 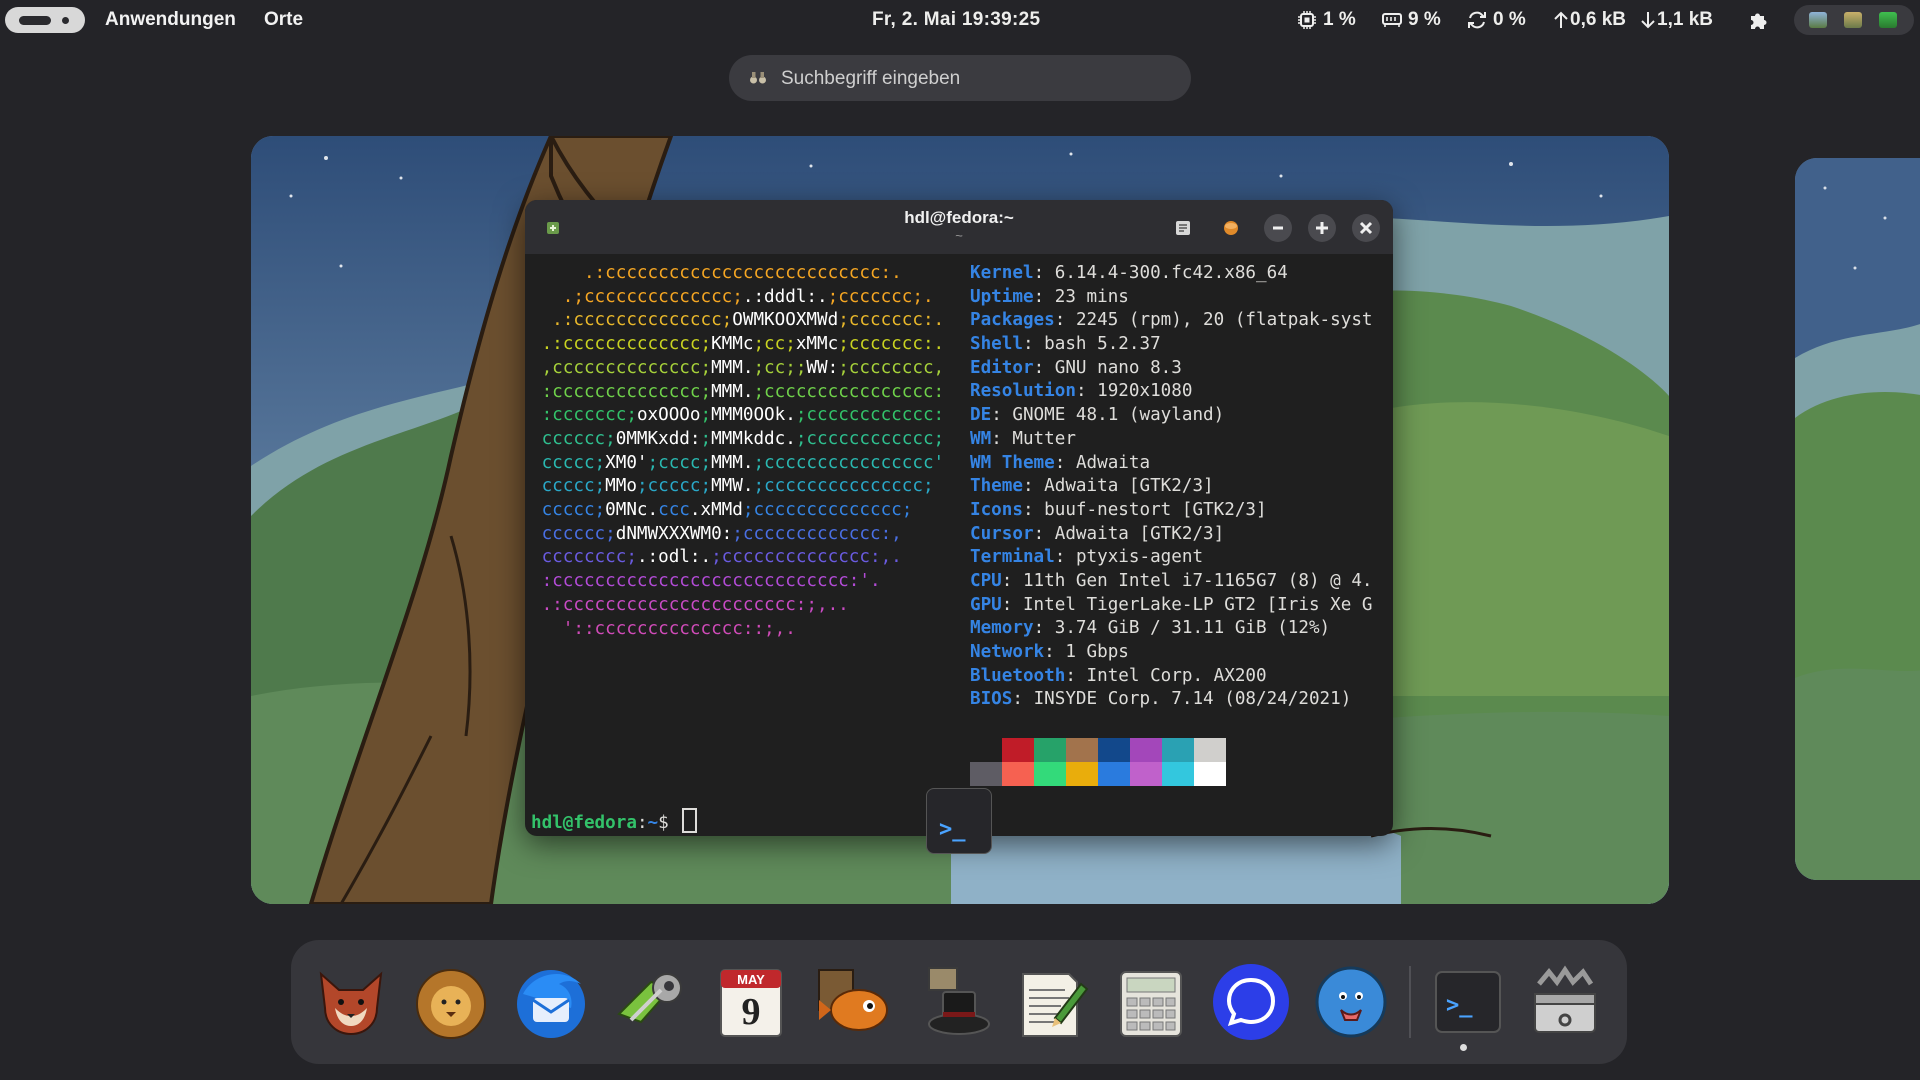 I want to click on ascii-fragment: ccc, so click(x=674, y=510).